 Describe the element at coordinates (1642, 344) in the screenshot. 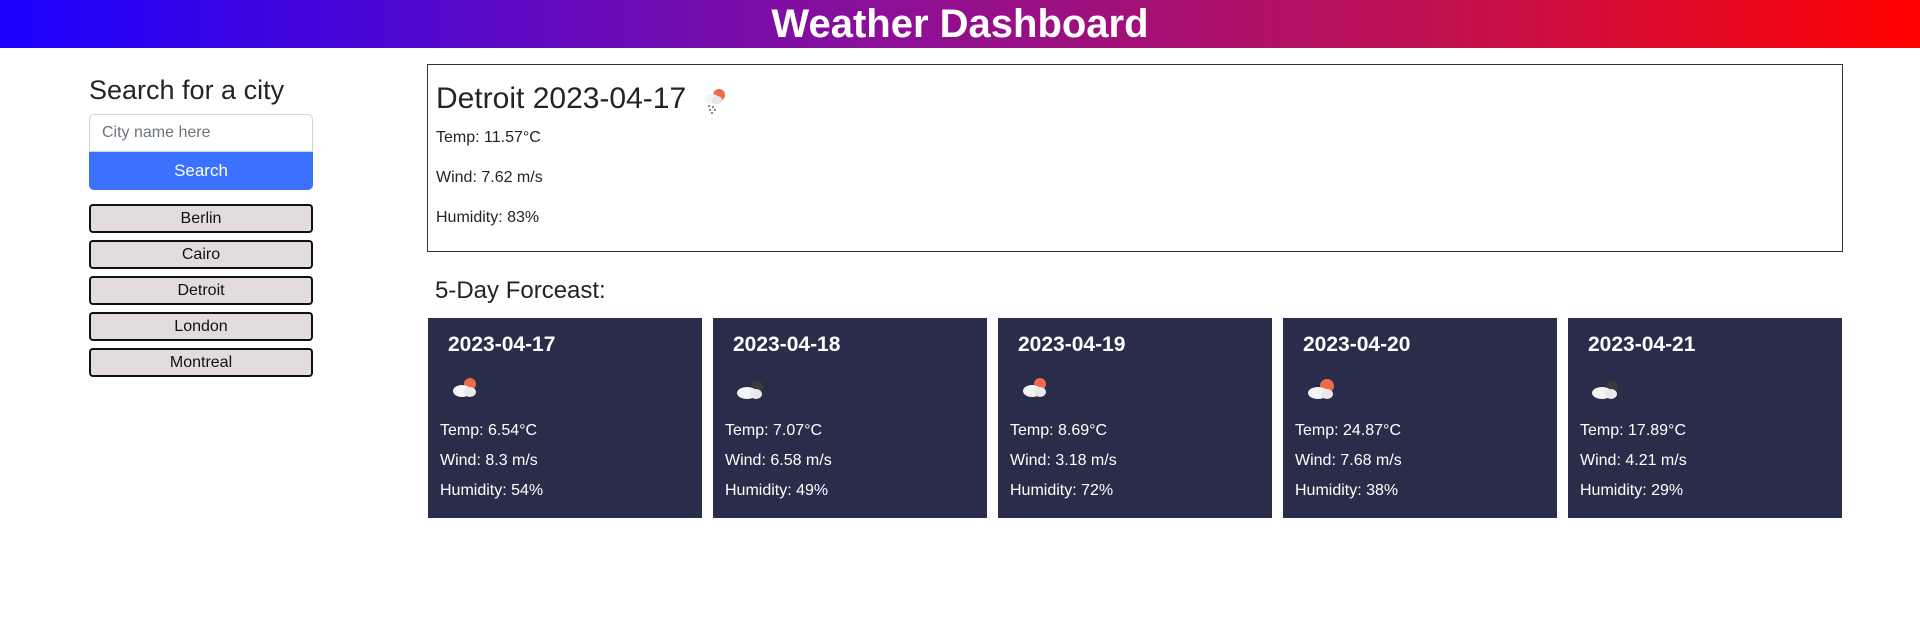

I see `forecast-date: 2023-04-21` at that location.